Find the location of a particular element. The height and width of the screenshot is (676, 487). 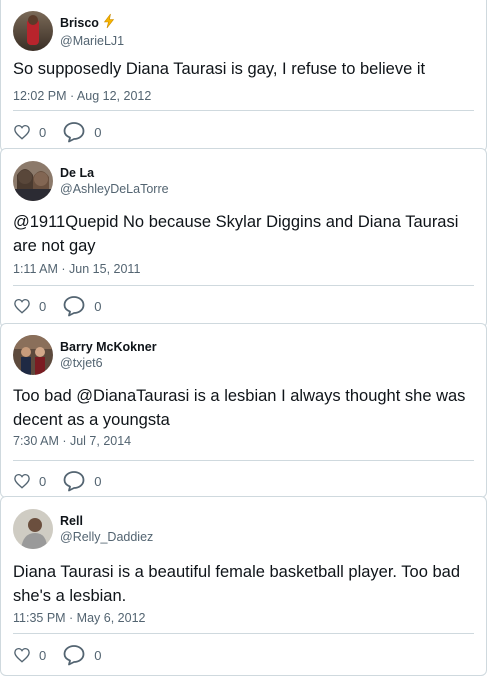

user-handle: @AshleyDeLaTorre is located at coordinates (114, 189).